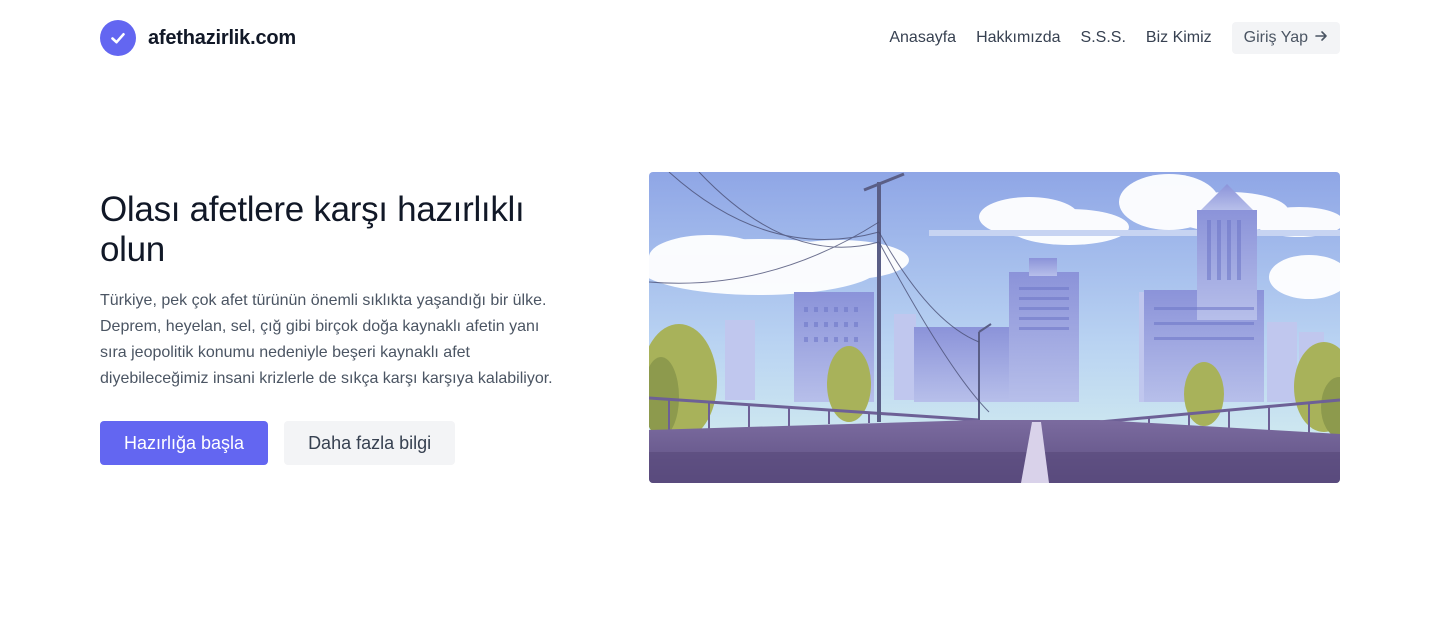 The height and width of the screenshot is (643, 1440). I want to click on nav-link-anasayfa: Anasayfa, so click(922, 38).